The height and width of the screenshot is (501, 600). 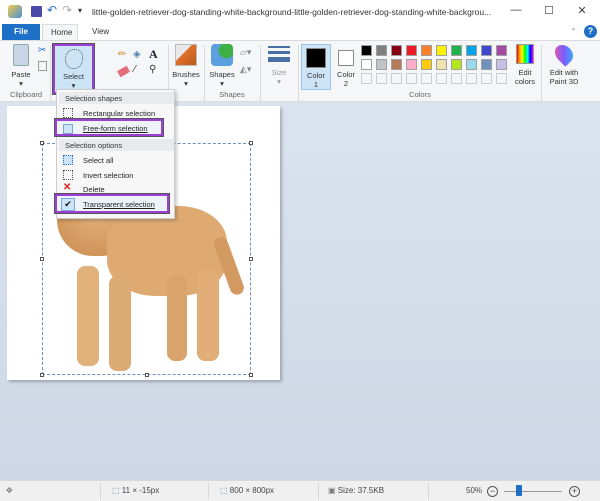 What do you see at coordinates (123, 71) in the screenshot?
I see `eraser-icon` at bounding box center [123, 71].